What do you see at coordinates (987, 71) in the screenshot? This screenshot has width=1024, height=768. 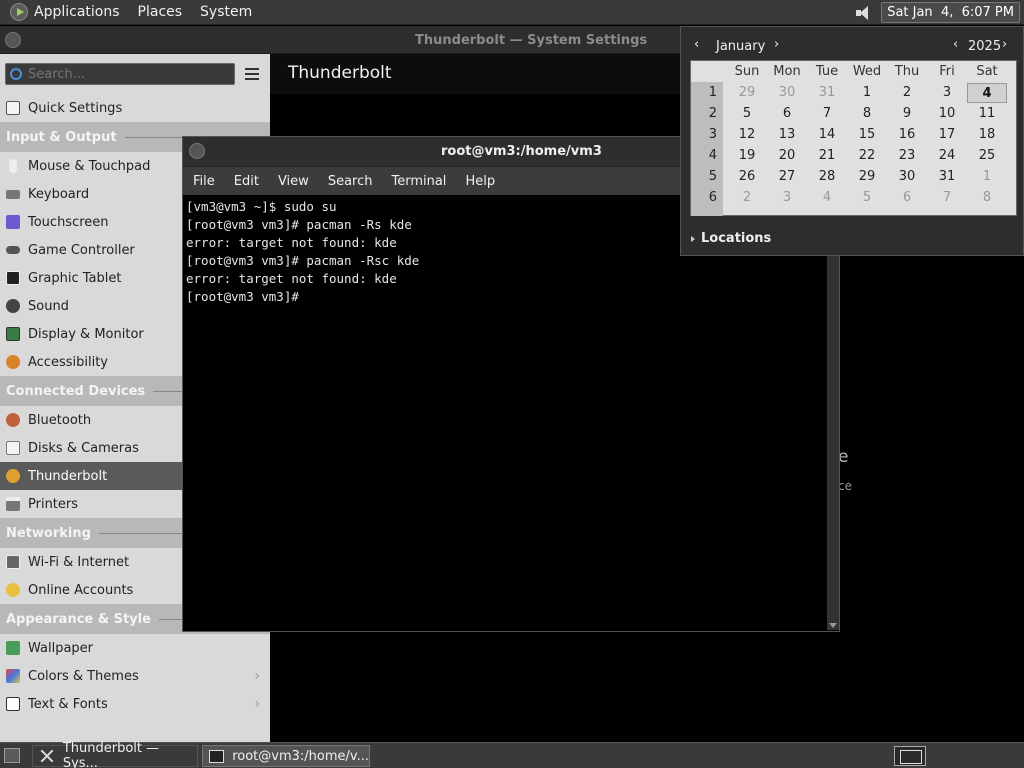 I see `weekday-header: Sat` at bounding box center [987, 71].